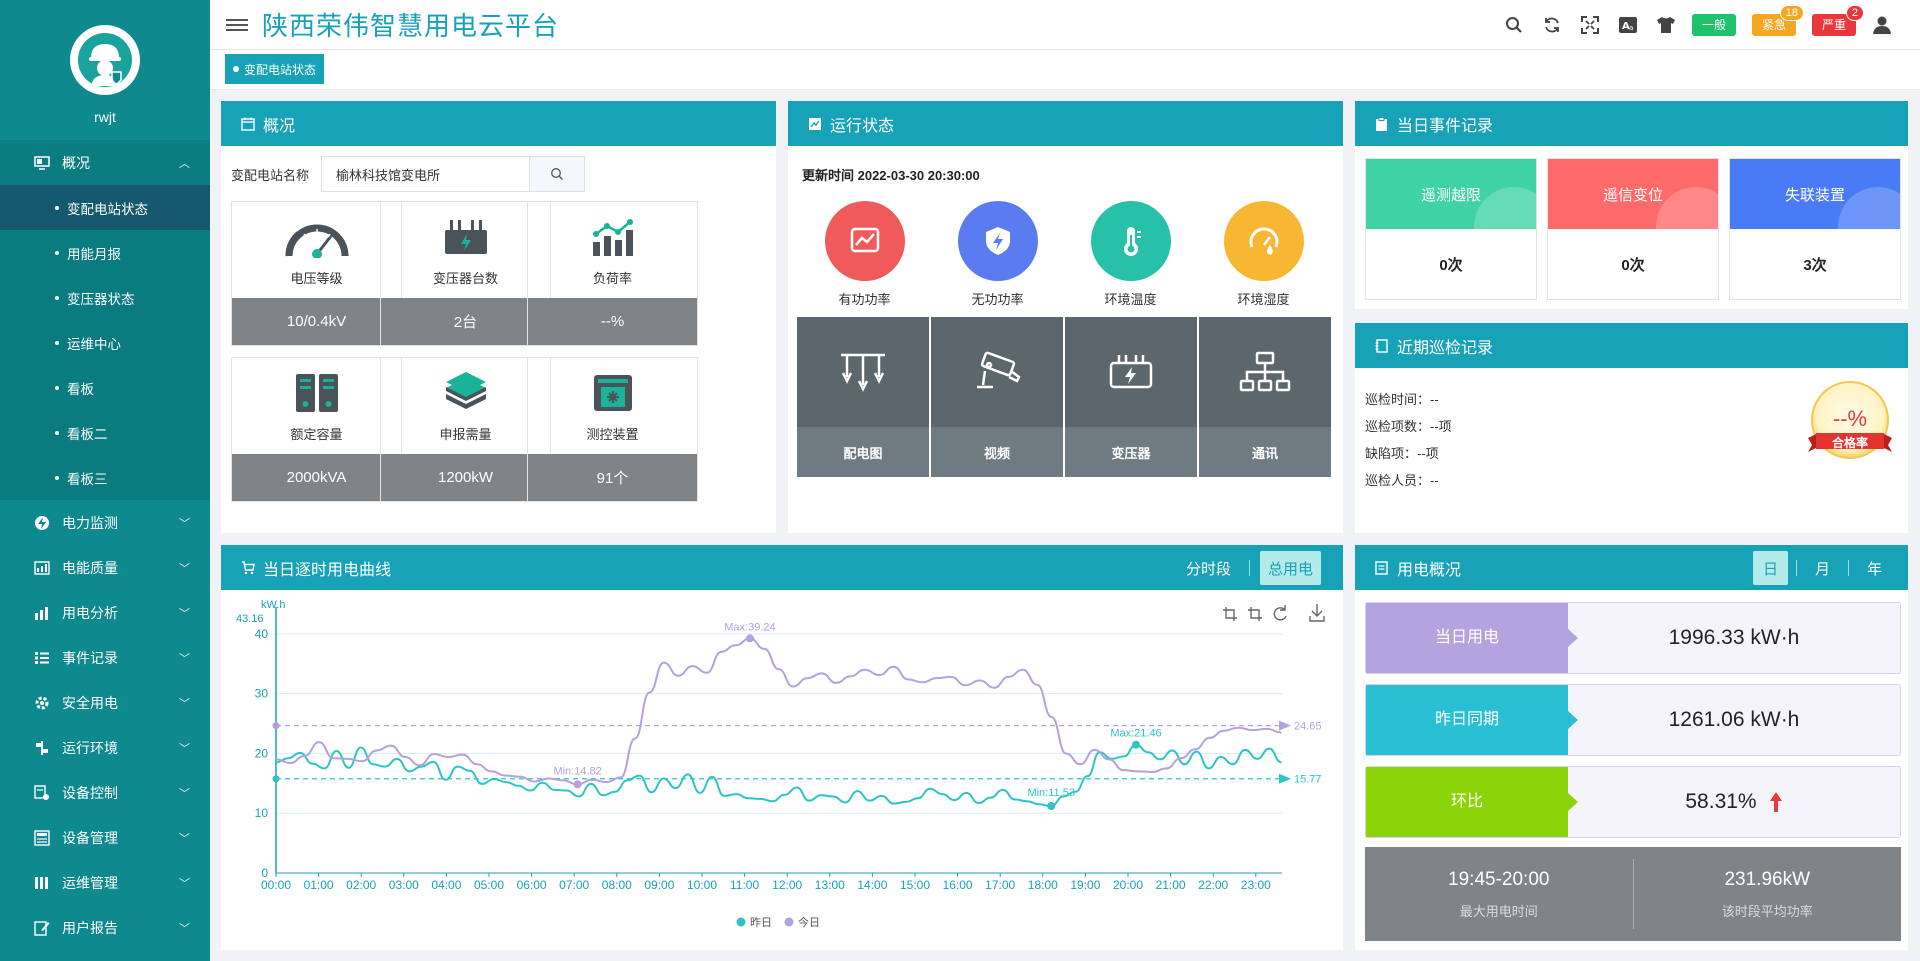 The height and width of the screenshot is (961, 1920). What do you see at coordinates (1815, 229) in the screenshot?
I see `event-card: 失联装置 3次` at bounding box center [1815, 229].